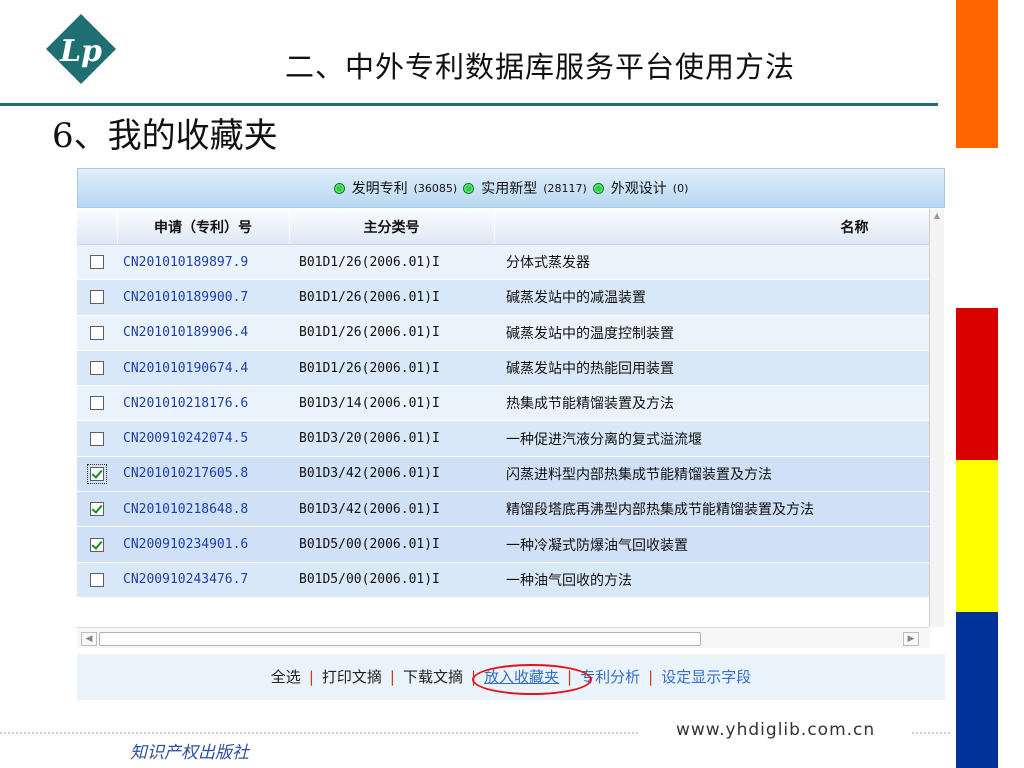 This screenshot has width=1024, height=768. Describe the element at coordinates (711, 403) in the screenshot. I see `patent-title: 热集成节能精馏装置及方法` at that location.